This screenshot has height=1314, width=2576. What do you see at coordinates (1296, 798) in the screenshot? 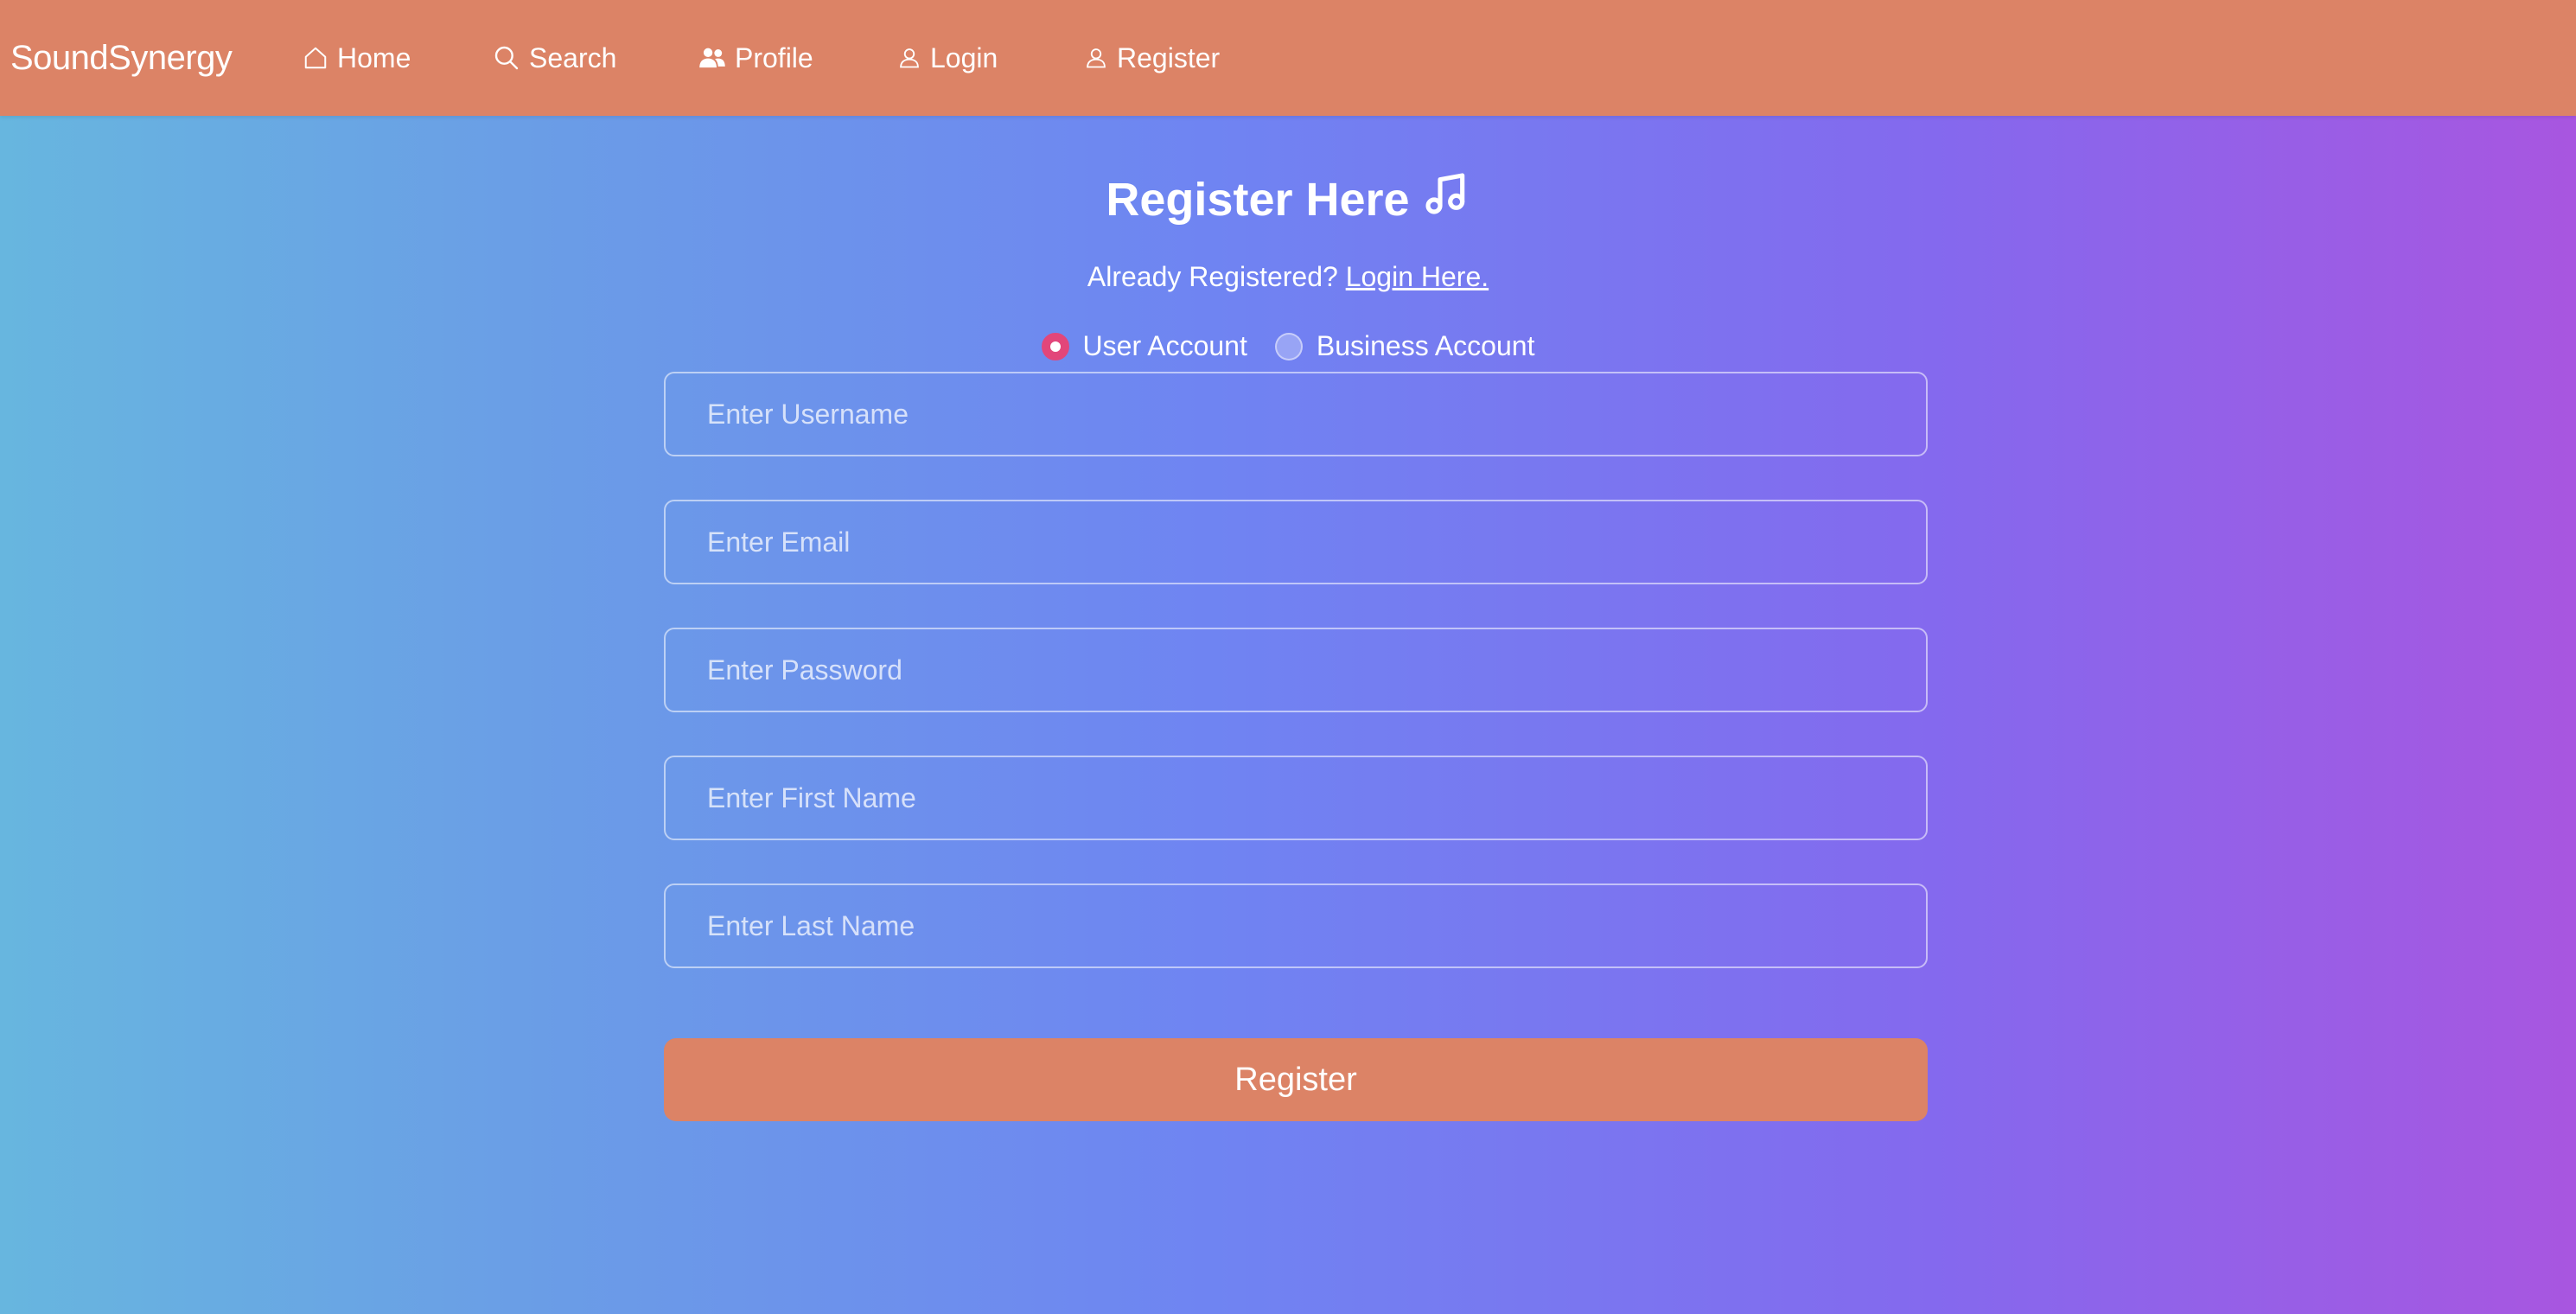
I see `first-name-field` at bounding box center [1296, 798].